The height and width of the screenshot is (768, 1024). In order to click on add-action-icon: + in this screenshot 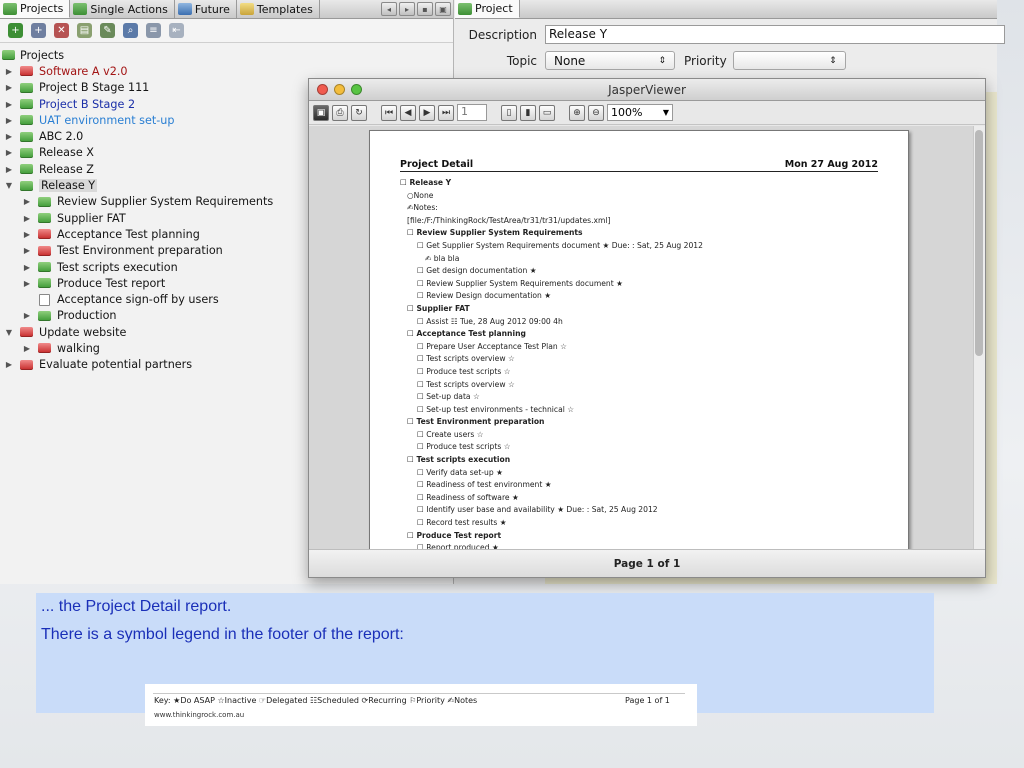, I will do `click(38, 30)`.